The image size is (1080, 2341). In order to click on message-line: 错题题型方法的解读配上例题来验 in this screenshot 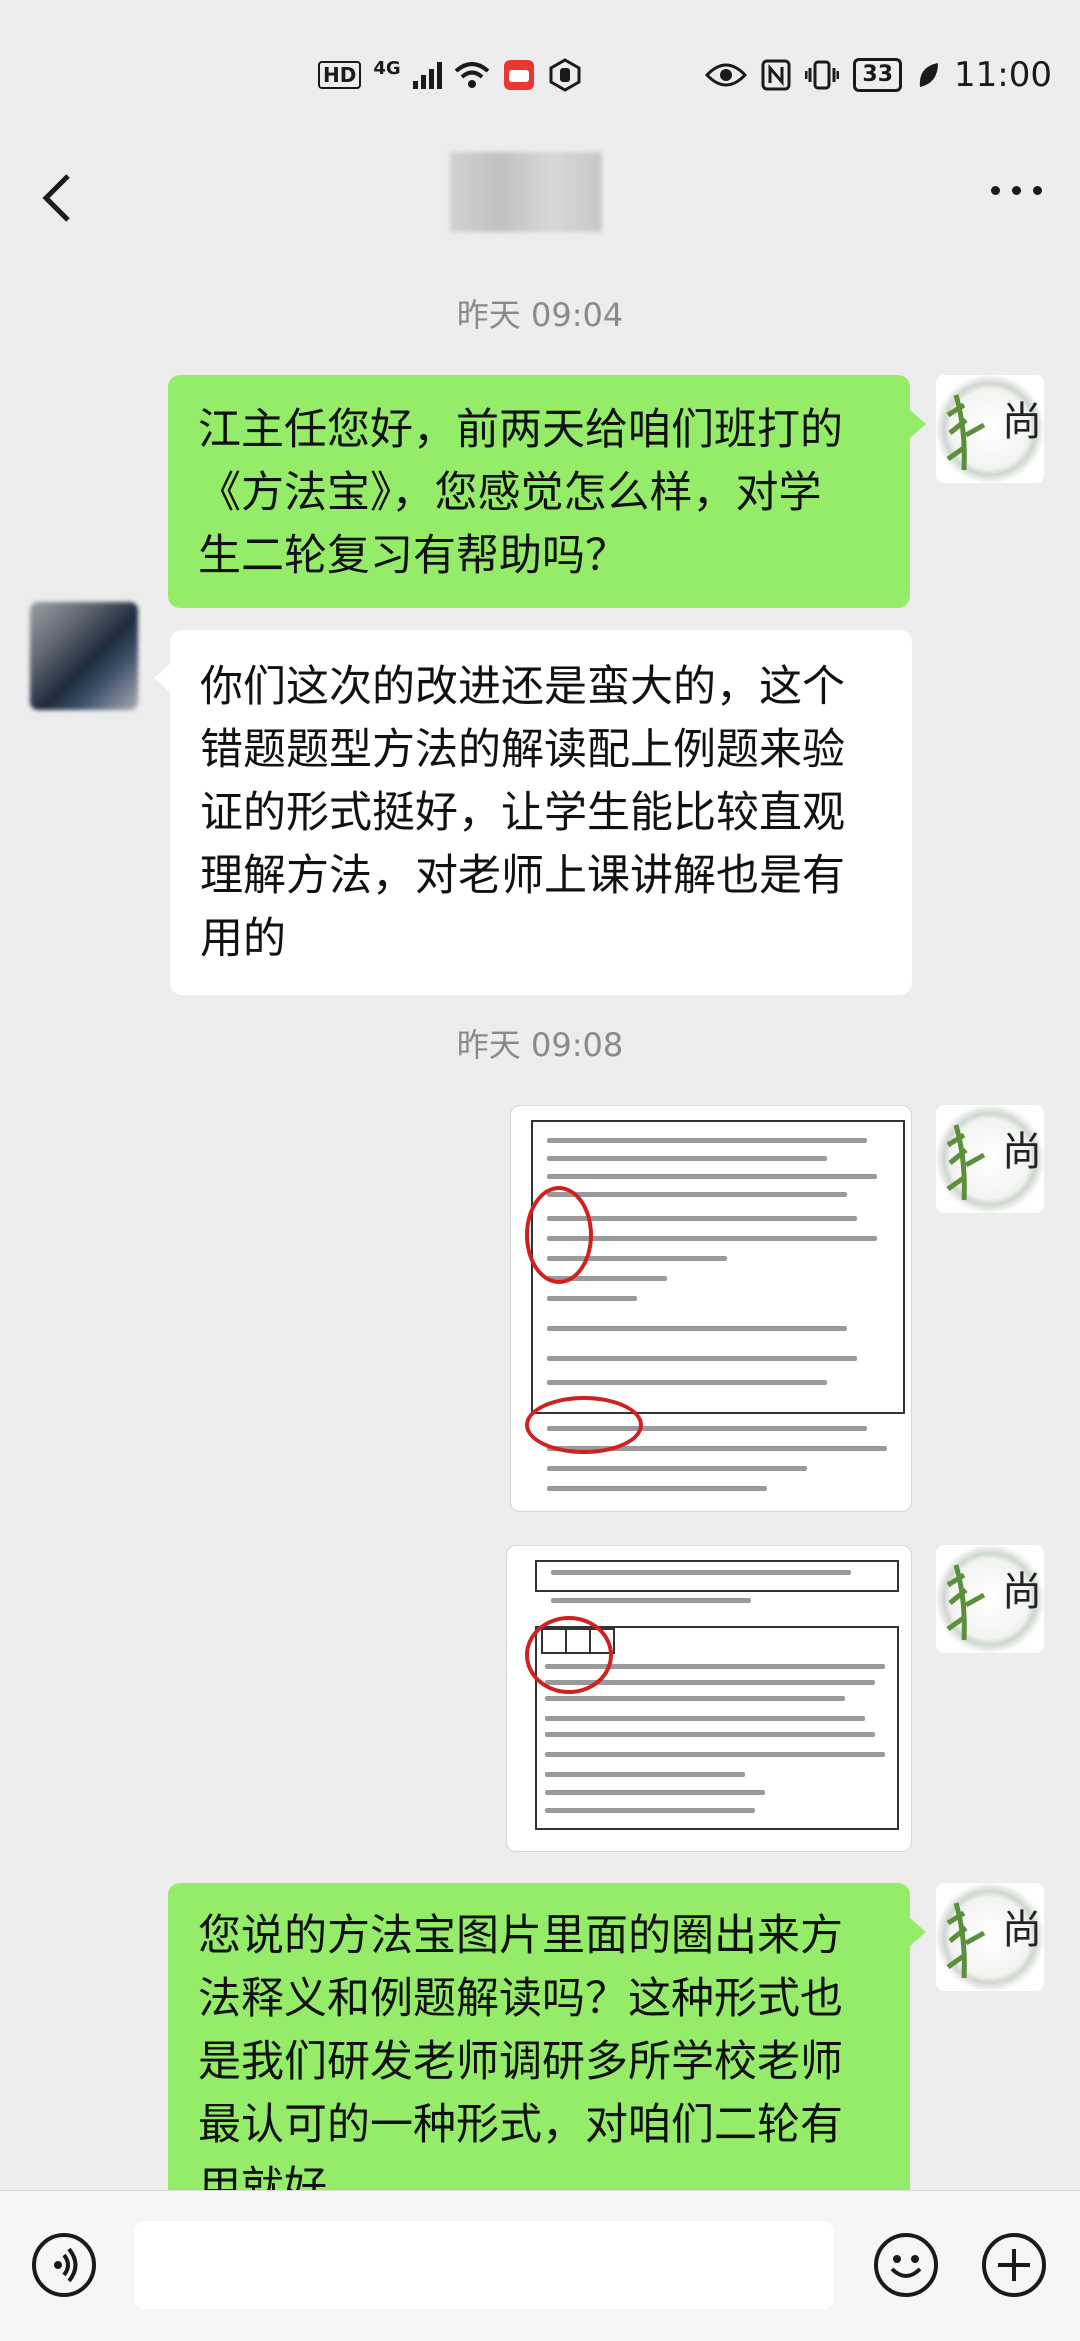, I will do `click(522, 750)`.